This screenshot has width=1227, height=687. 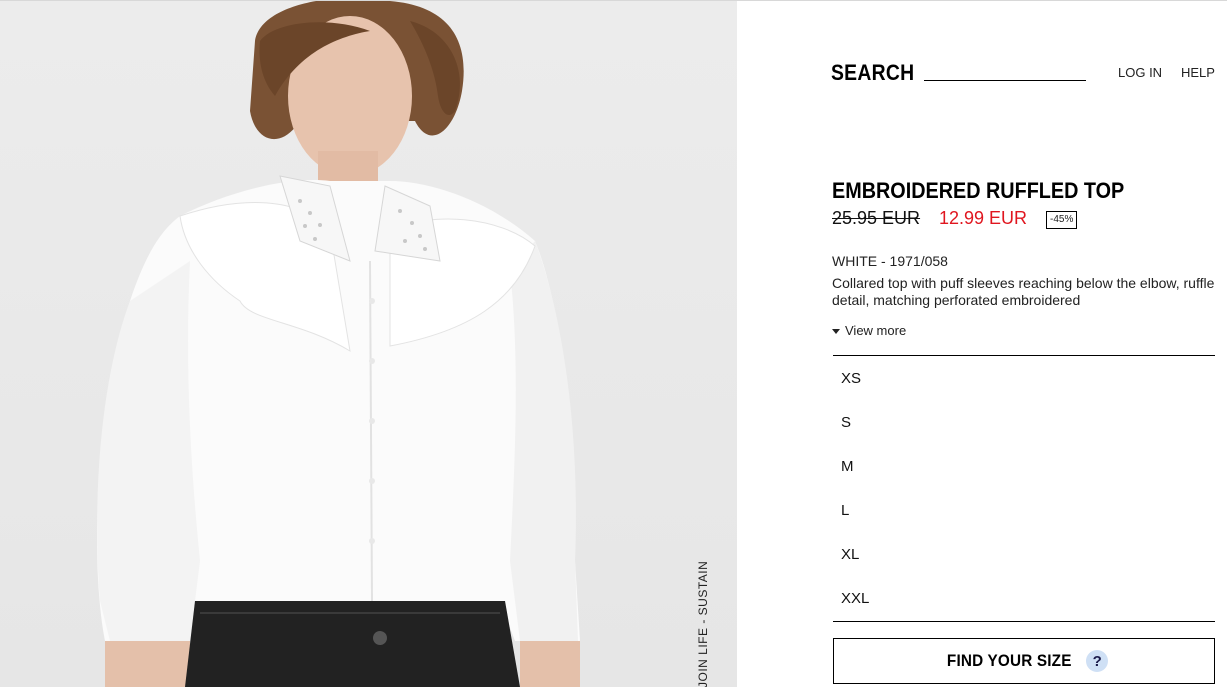 I want to click on size-option-xl: XL, so click(x=1021, y=555).